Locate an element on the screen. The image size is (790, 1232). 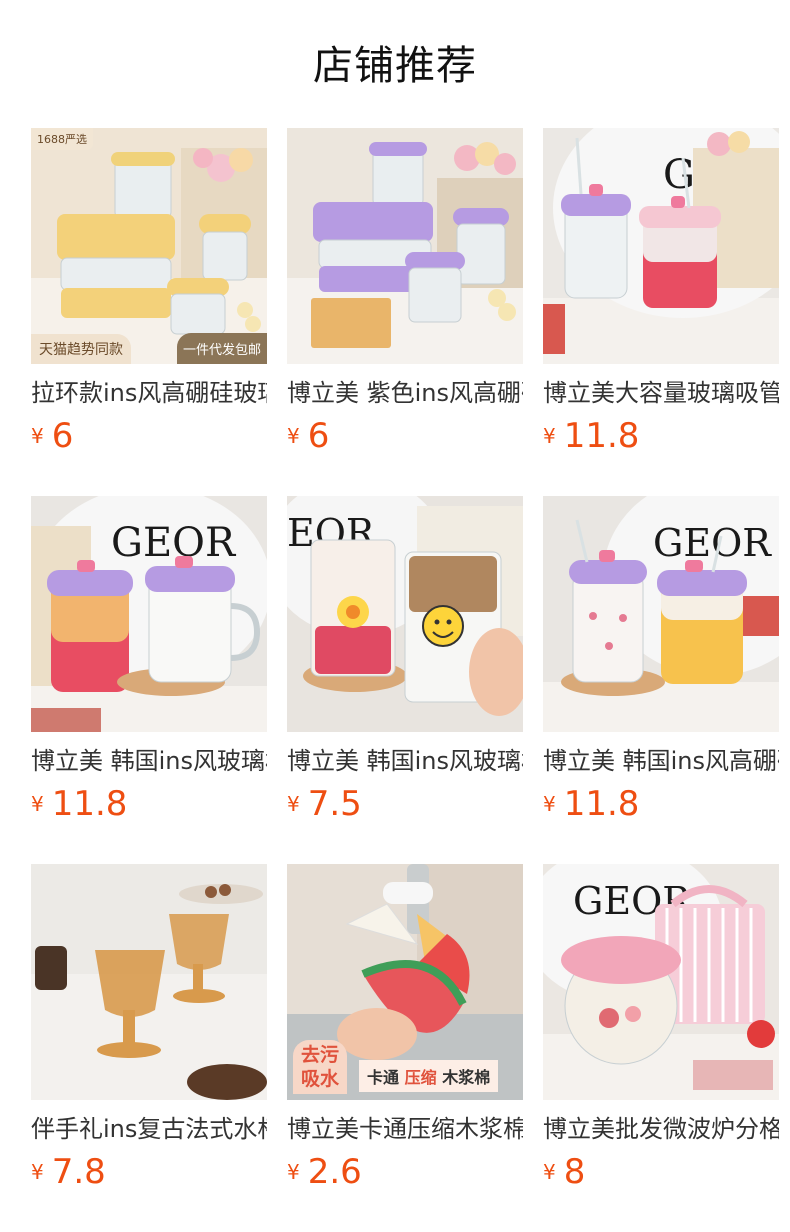
promo-tag-part3: 木浆棉 is located at coordinates (466, 1077).